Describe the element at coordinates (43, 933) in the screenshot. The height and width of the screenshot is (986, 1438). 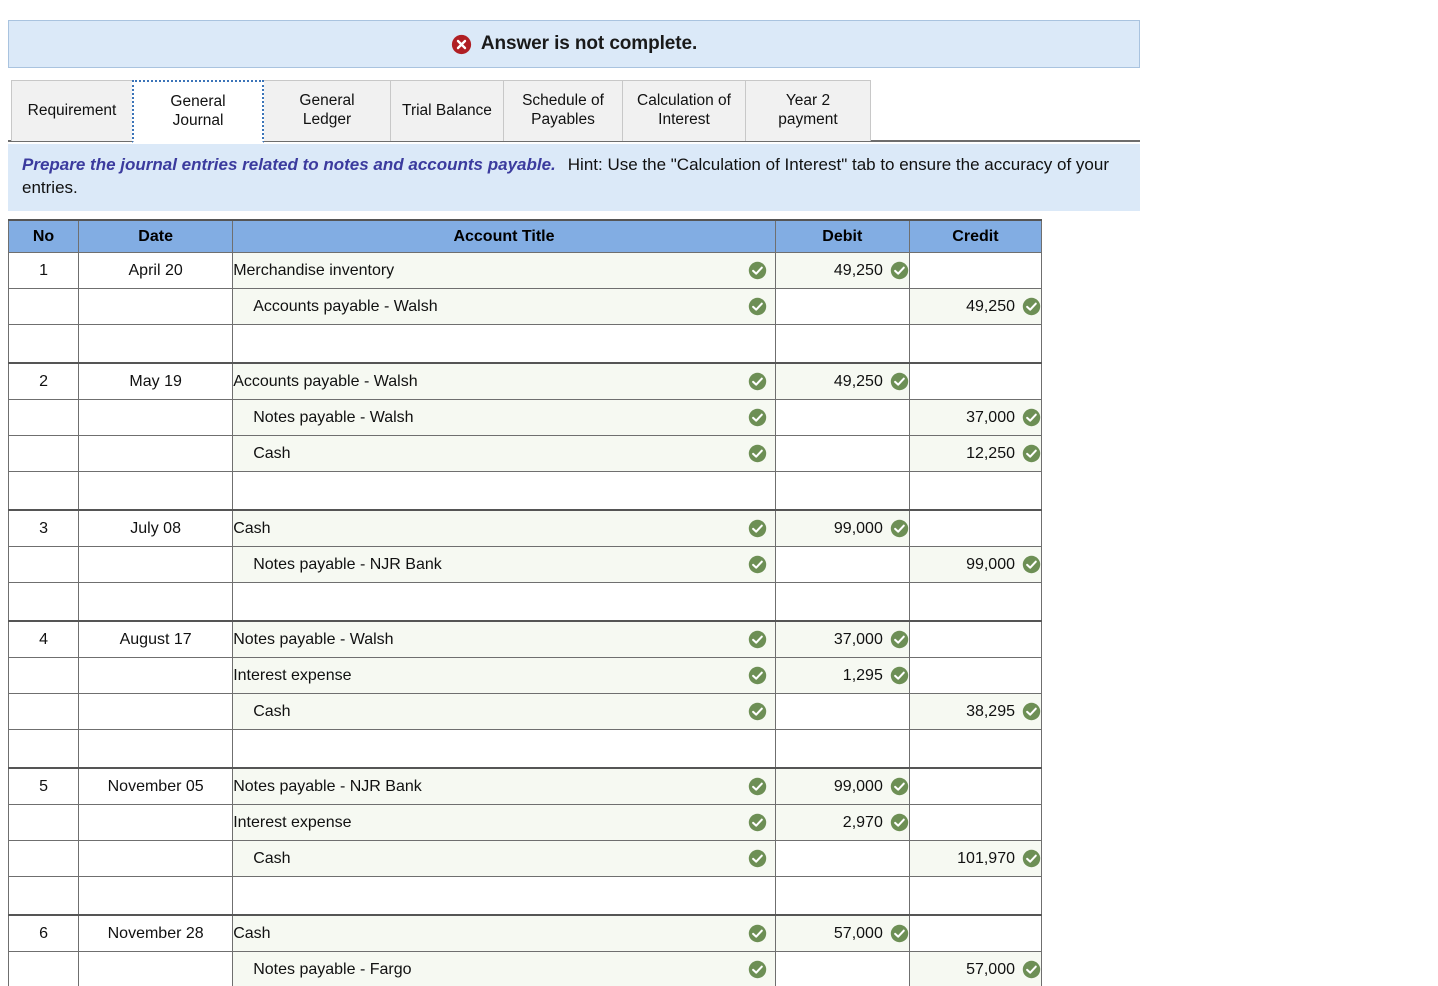
I see `cell-no: 6` at that location.